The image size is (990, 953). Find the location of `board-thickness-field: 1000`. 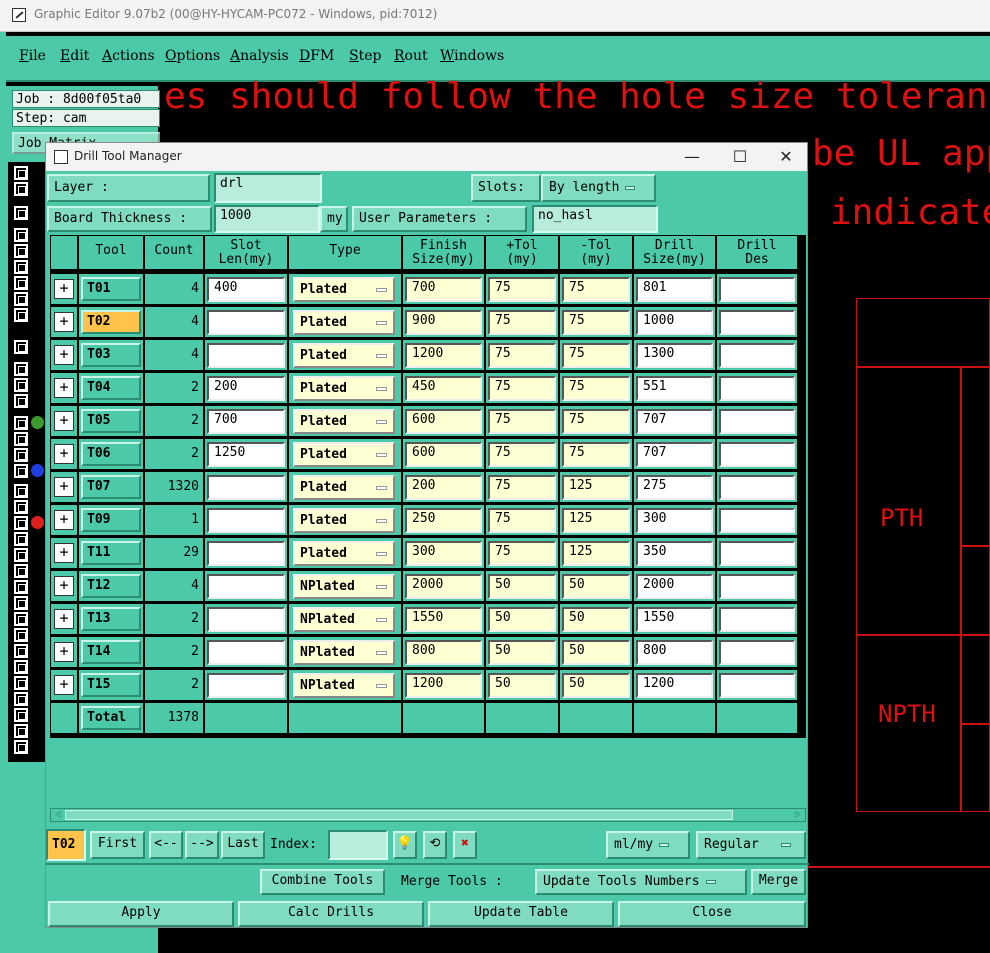

board-thickness-field: 1000 is located at coordinates (267, 219).